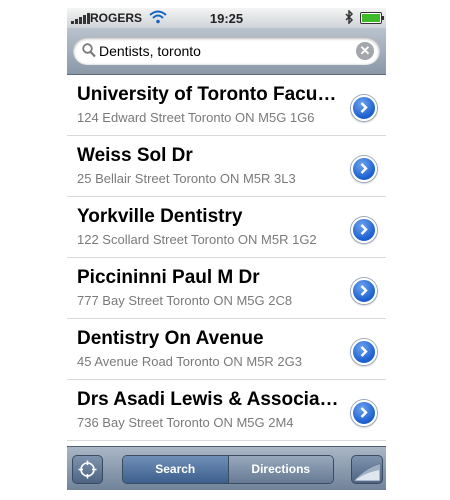  Describe the element at coordinates (150, 51) in the screenshot. I see `search-query: Dentists, toronto` at that location.